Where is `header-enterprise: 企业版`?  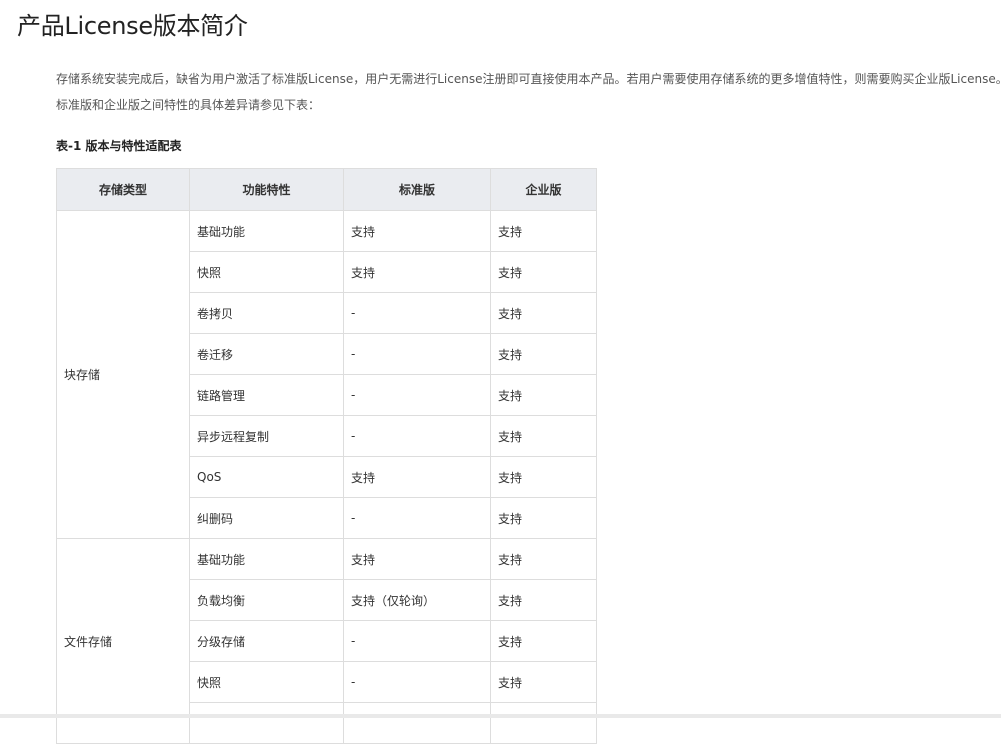 header-enterprise: 企业版 is located at coordinates (543, 189).